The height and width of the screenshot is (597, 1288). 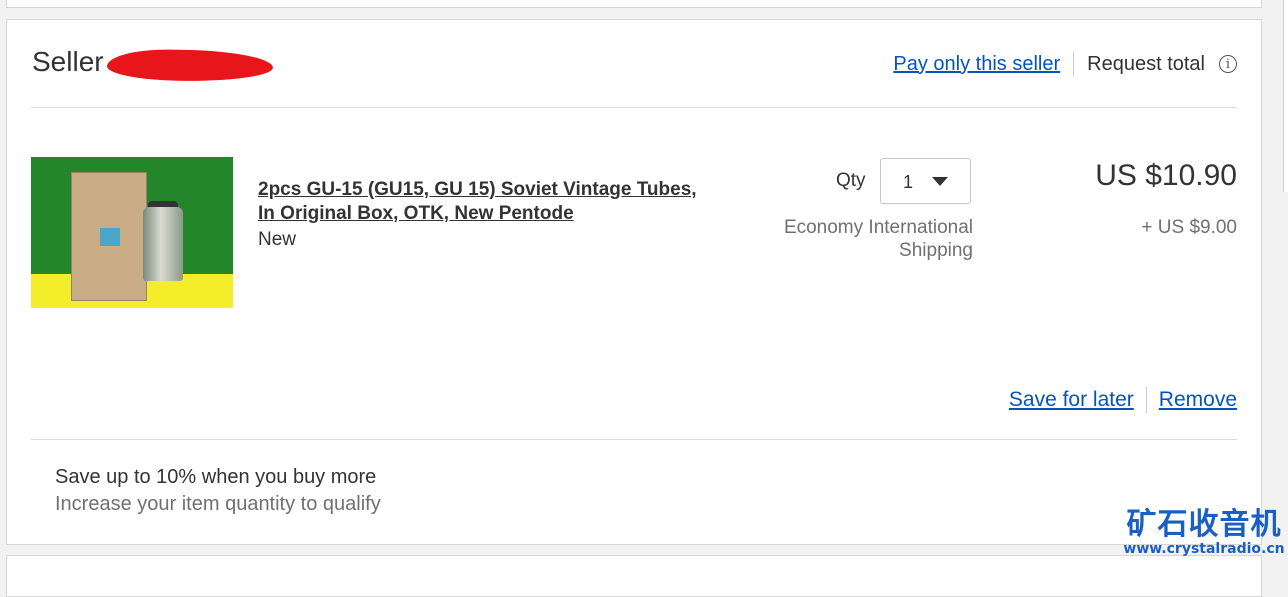 I want to click on save-for-later-link: Save for later, so click(x=1071, y=400).